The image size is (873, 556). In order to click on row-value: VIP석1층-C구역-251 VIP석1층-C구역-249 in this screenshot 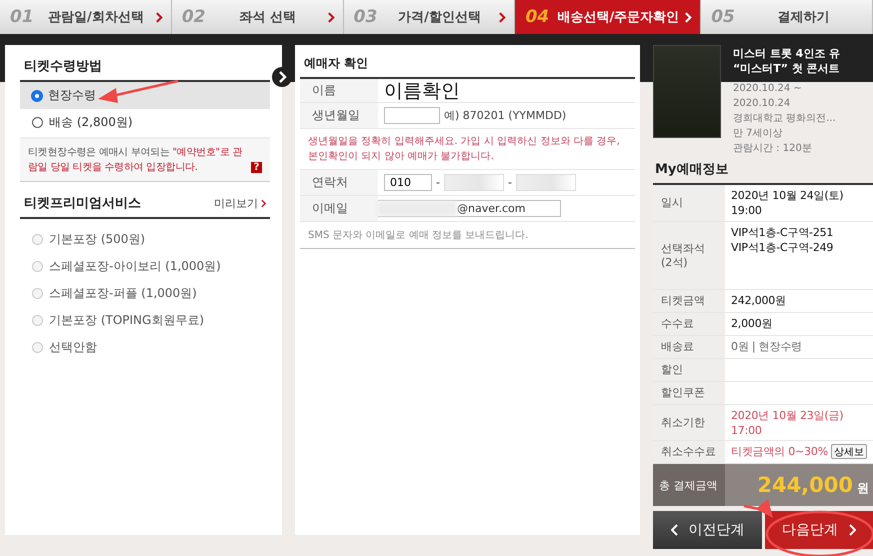, I will do `click(782, 240)`.